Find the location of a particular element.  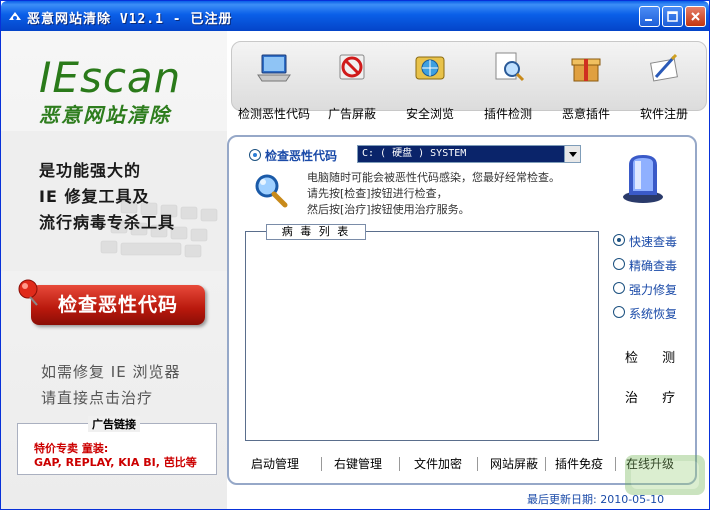

slogan-line: IE 修复工具及 is located at coordinates (94, 196).